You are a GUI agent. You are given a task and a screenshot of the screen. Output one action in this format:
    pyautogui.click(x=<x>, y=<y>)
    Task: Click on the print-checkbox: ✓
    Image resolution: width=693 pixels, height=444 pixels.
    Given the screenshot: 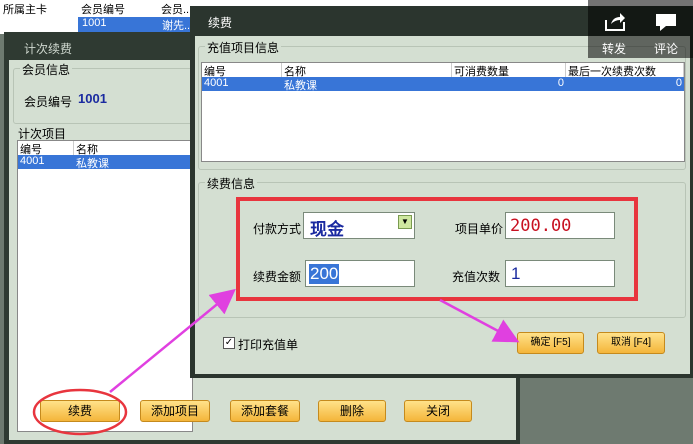 What is the action you would take?
    pyautogui.click(x=229, y=343)
    